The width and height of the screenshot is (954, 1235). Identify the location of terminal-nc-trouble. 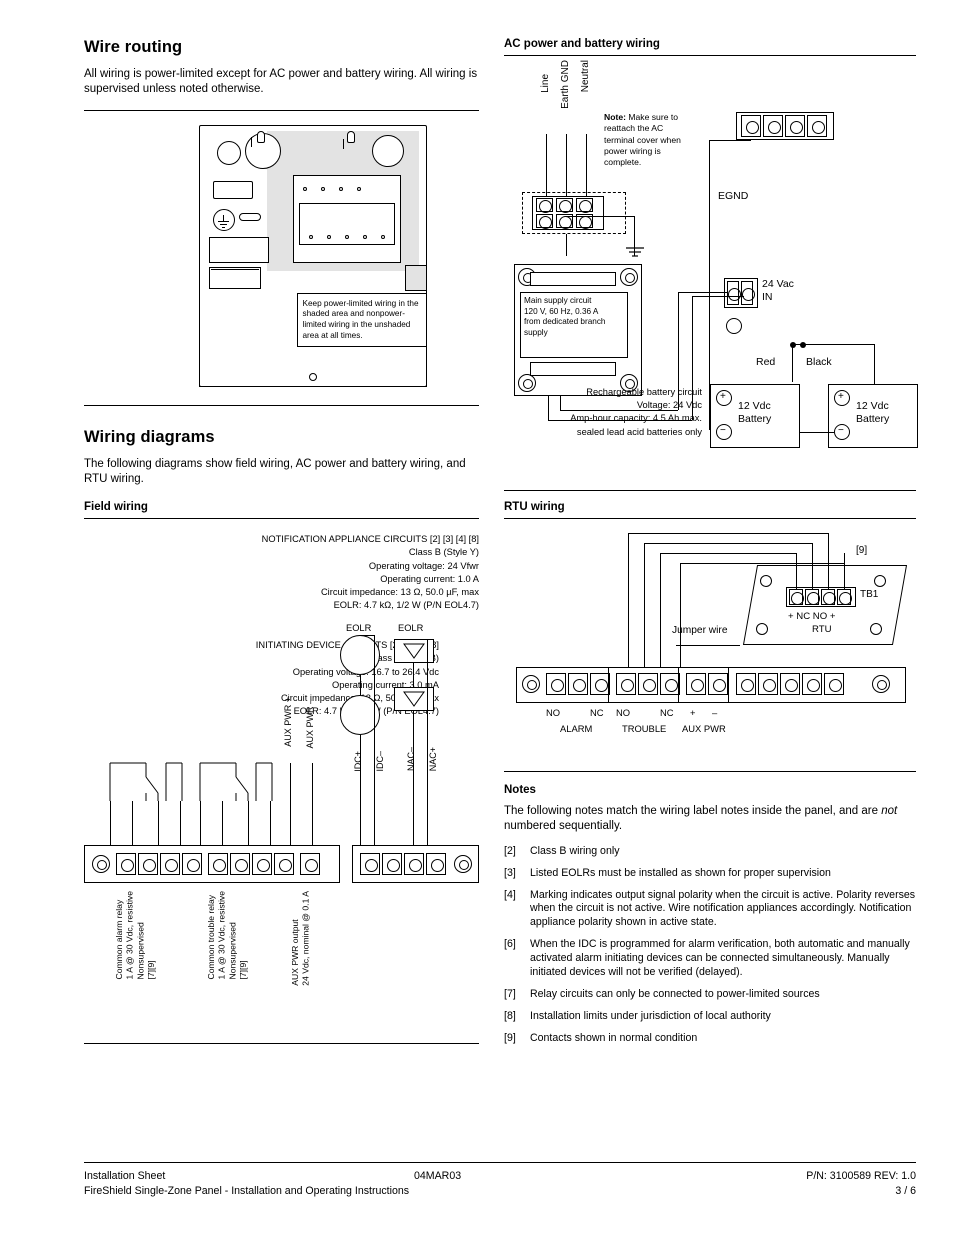
(670, 684).